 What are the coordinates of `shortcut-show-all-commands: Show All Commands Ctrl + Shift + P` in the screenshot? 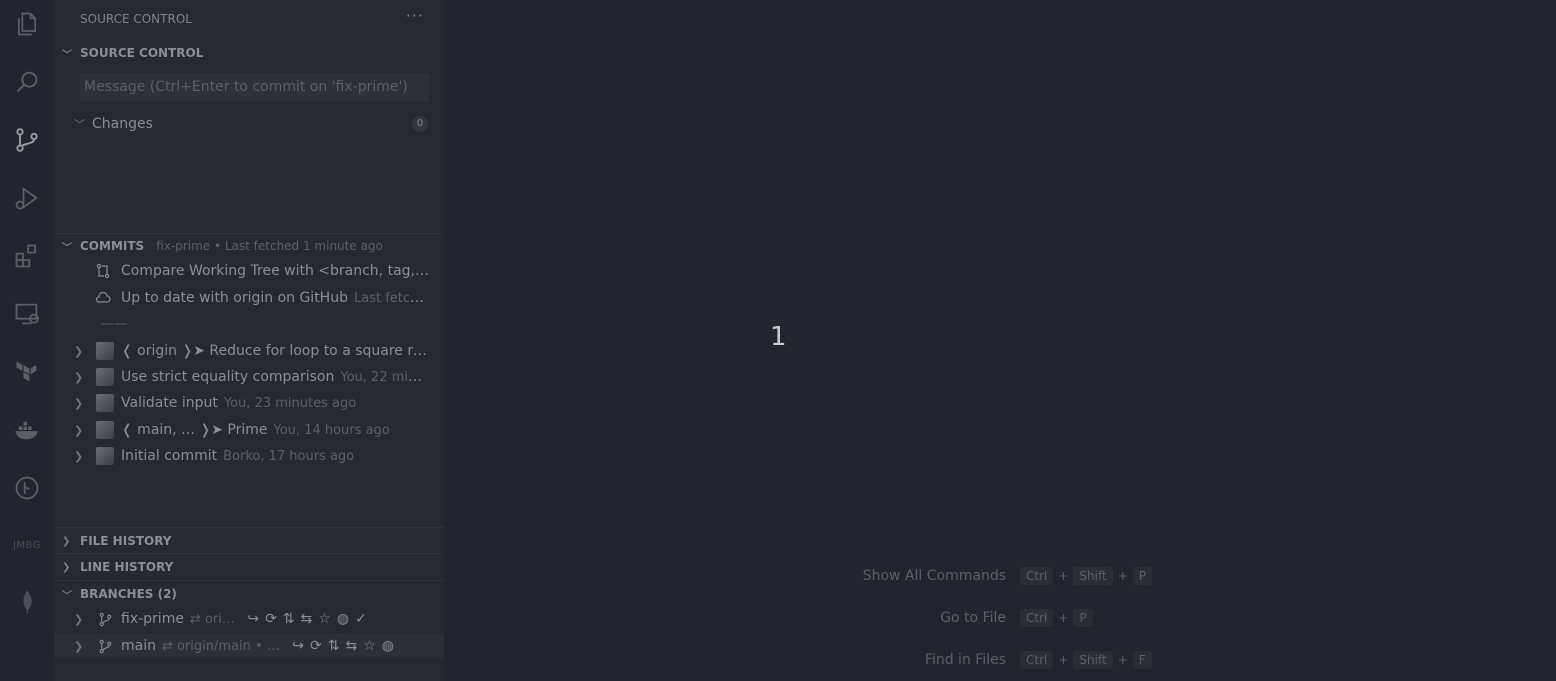 It's located at (979, 576).